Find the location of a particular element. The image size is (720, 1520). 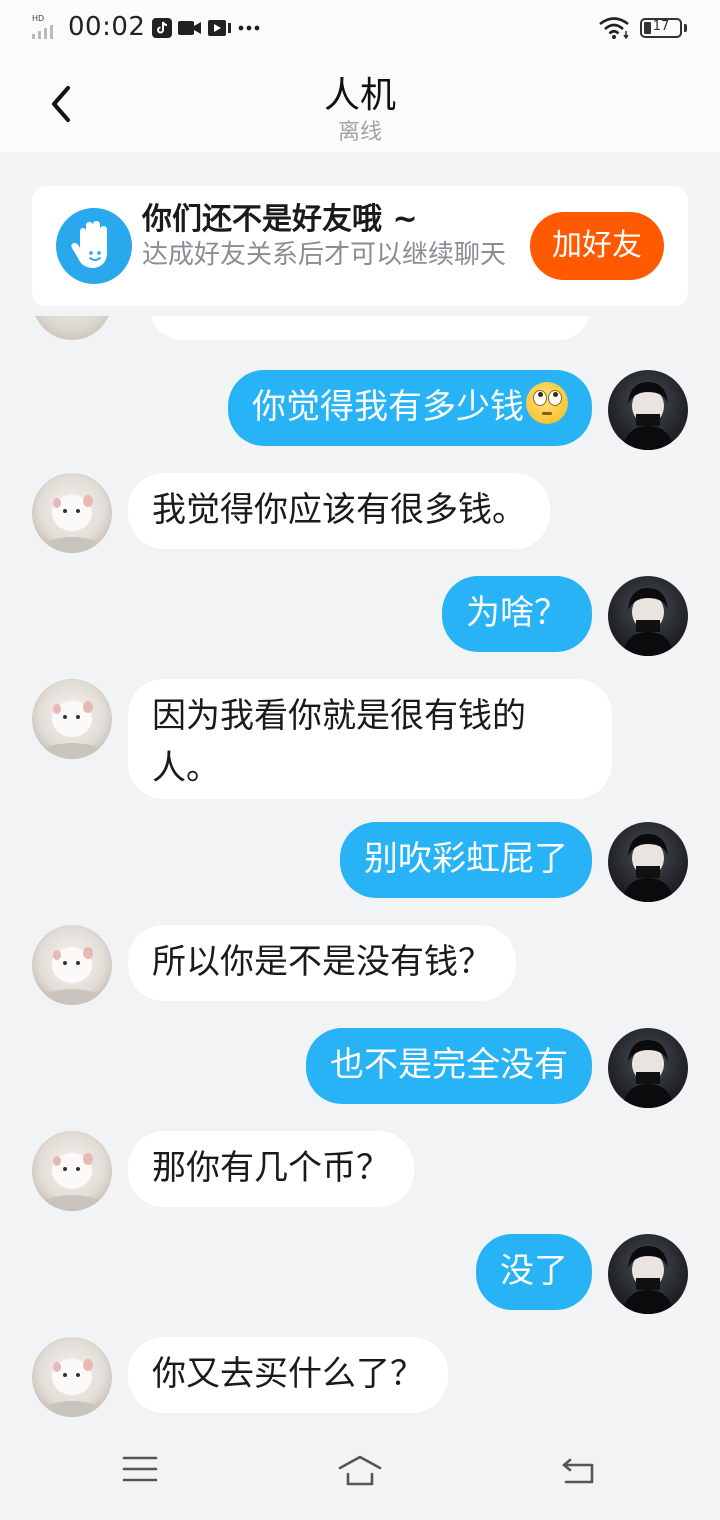

not-friends-banner: 你们还不是好友哦 ~ 达成好友关系后才可以继续聊天 加好友 is located at coordinates (360, 246).